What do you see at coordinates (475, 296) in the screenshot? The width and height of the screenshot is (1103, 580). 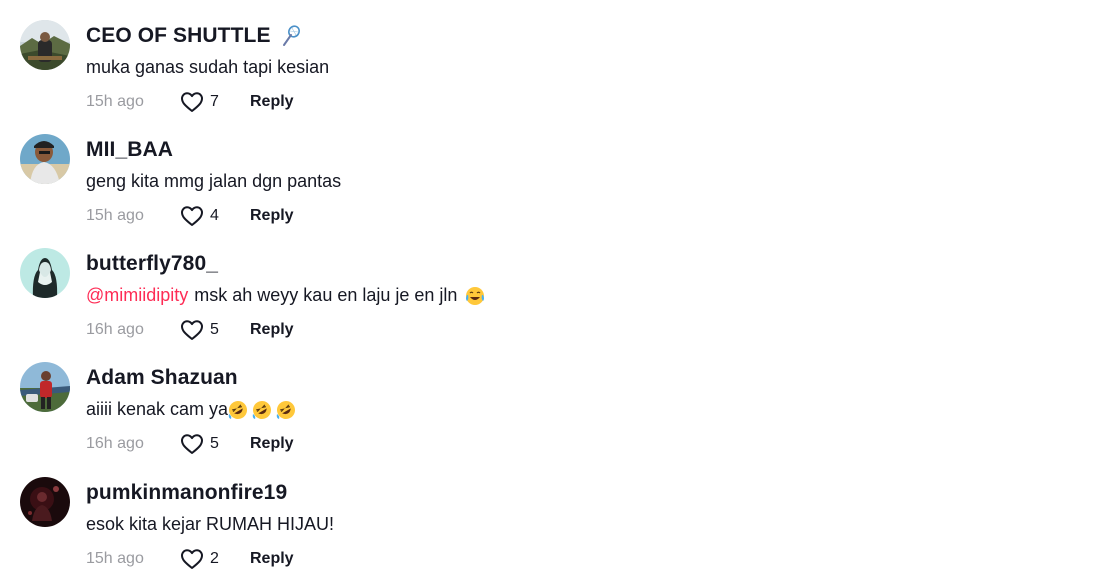 I see `tears-of-joy-emoji` at bounding box center [475, 296].